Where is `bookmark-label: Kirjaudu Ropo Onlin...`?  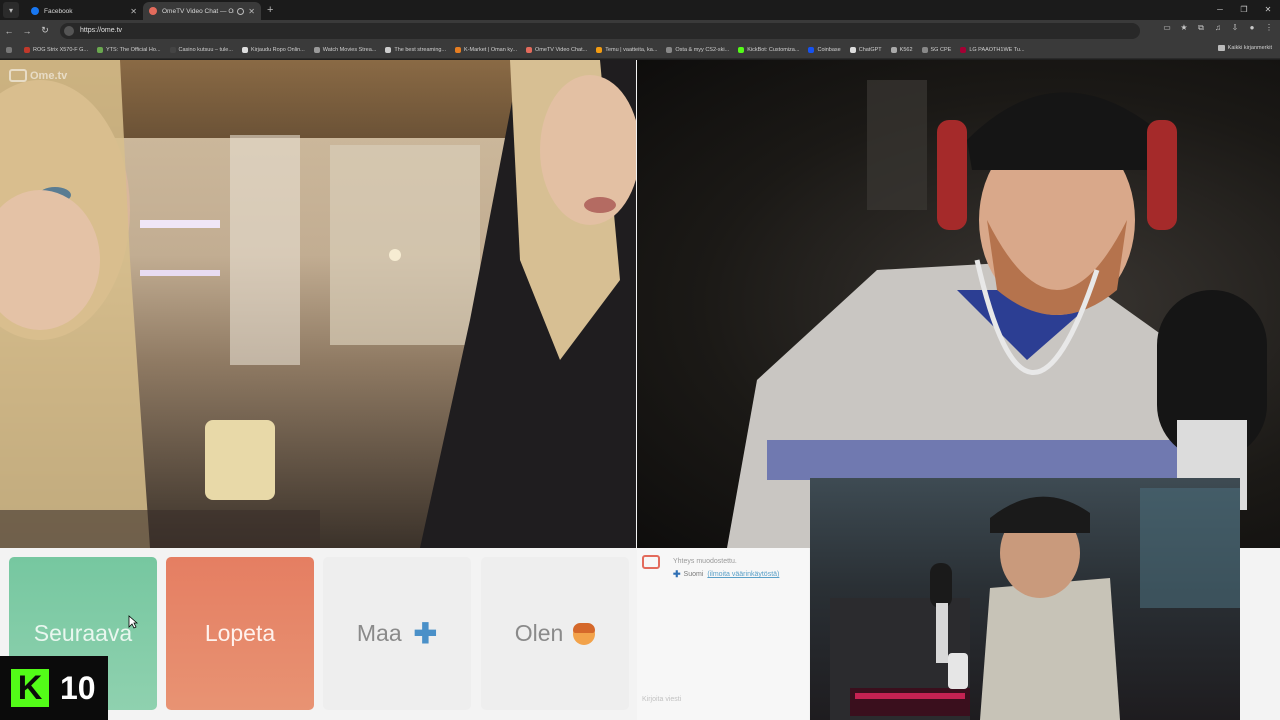
bookmark-label: Kirjaudu Ropo Onlin... is located at coordinates (277, 49).